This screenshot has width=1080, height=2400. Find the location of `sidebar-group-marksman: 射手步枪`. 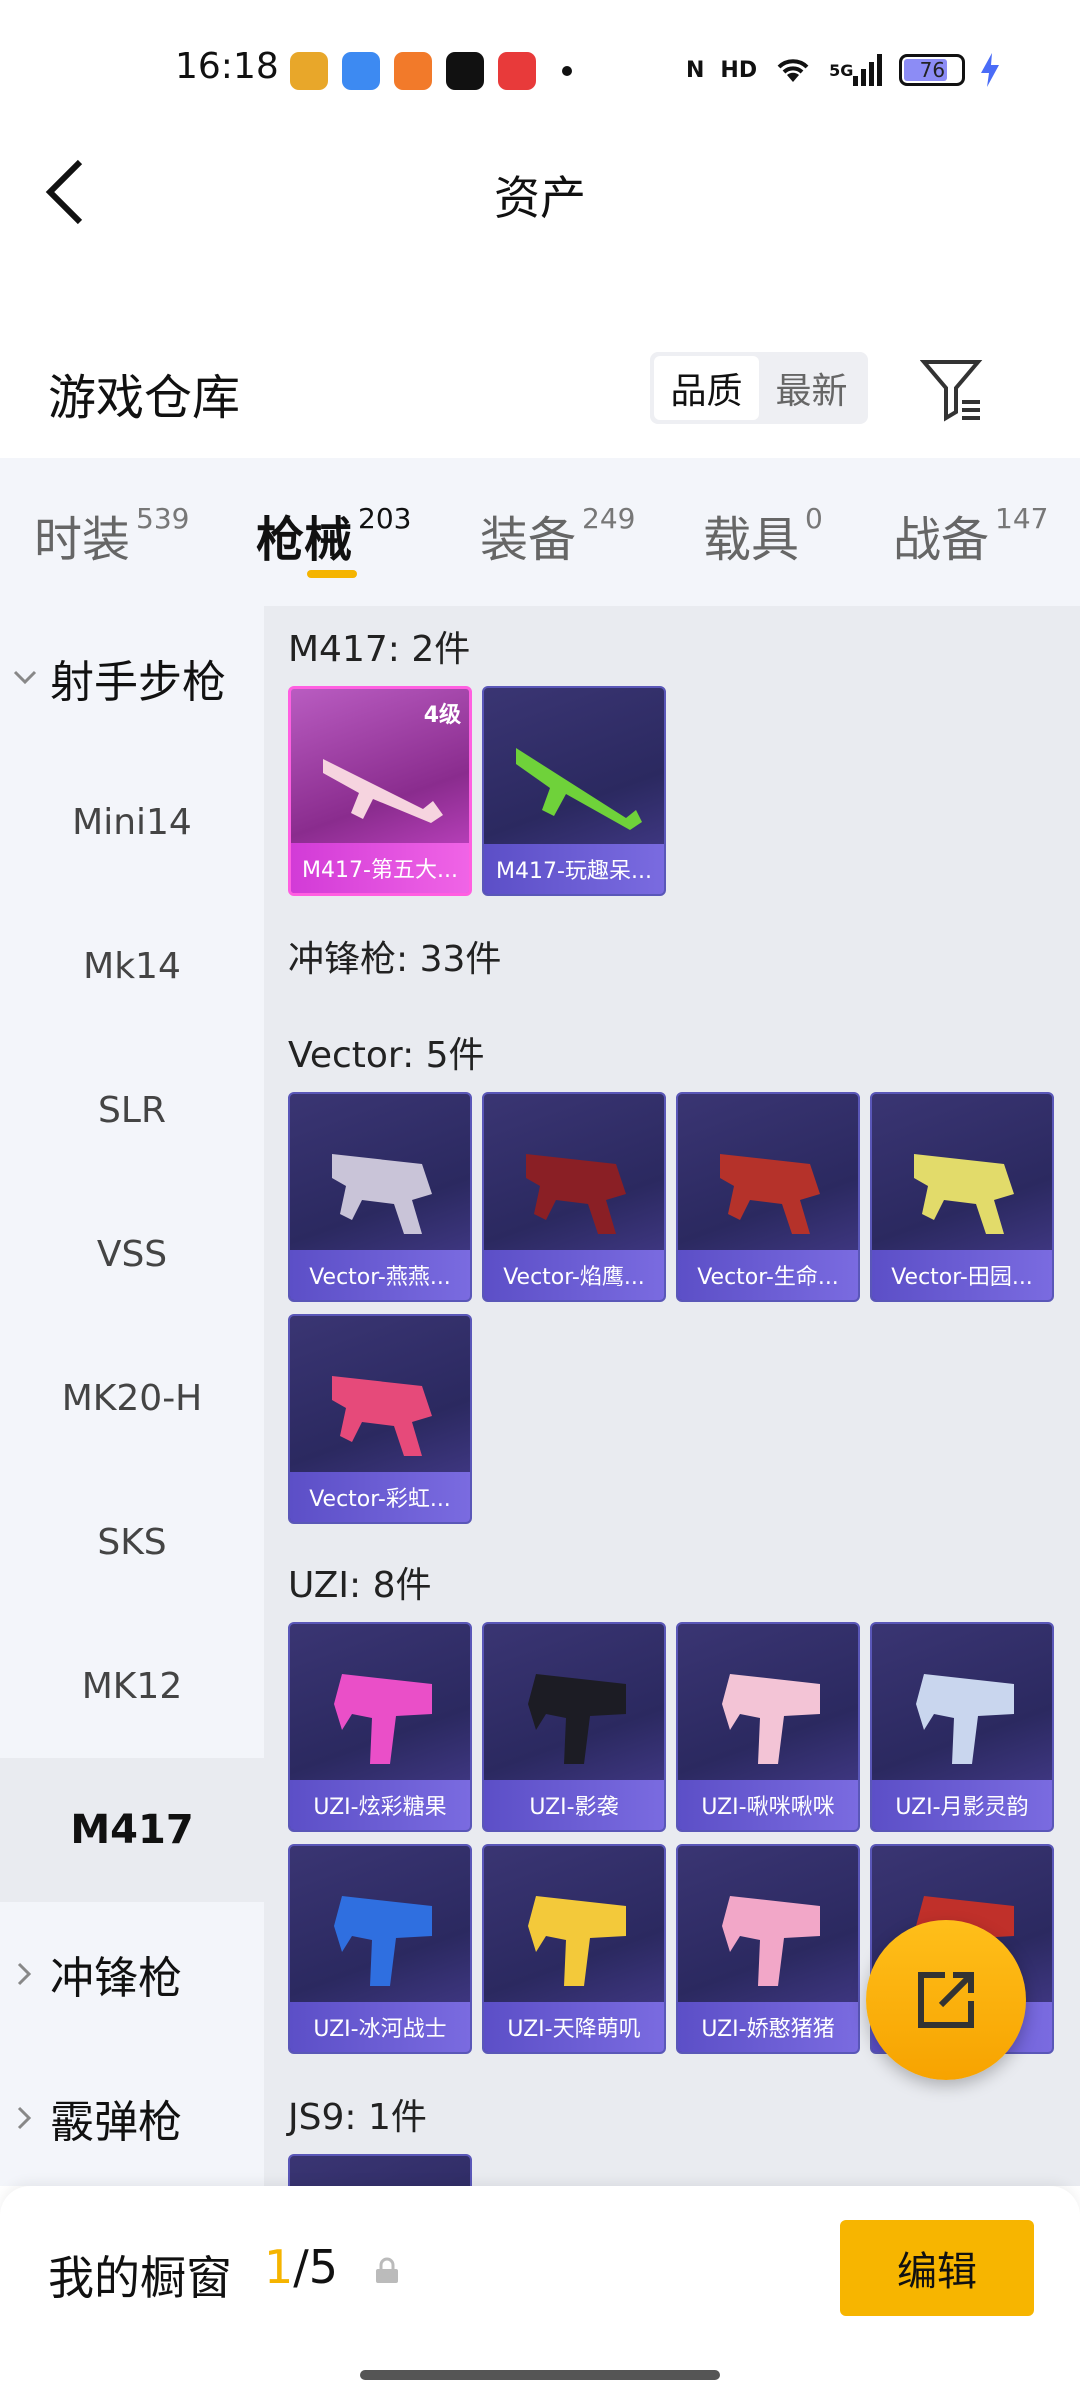

sidebar-group-marksman: 射手步枪 is located at coordinates (132, 678).